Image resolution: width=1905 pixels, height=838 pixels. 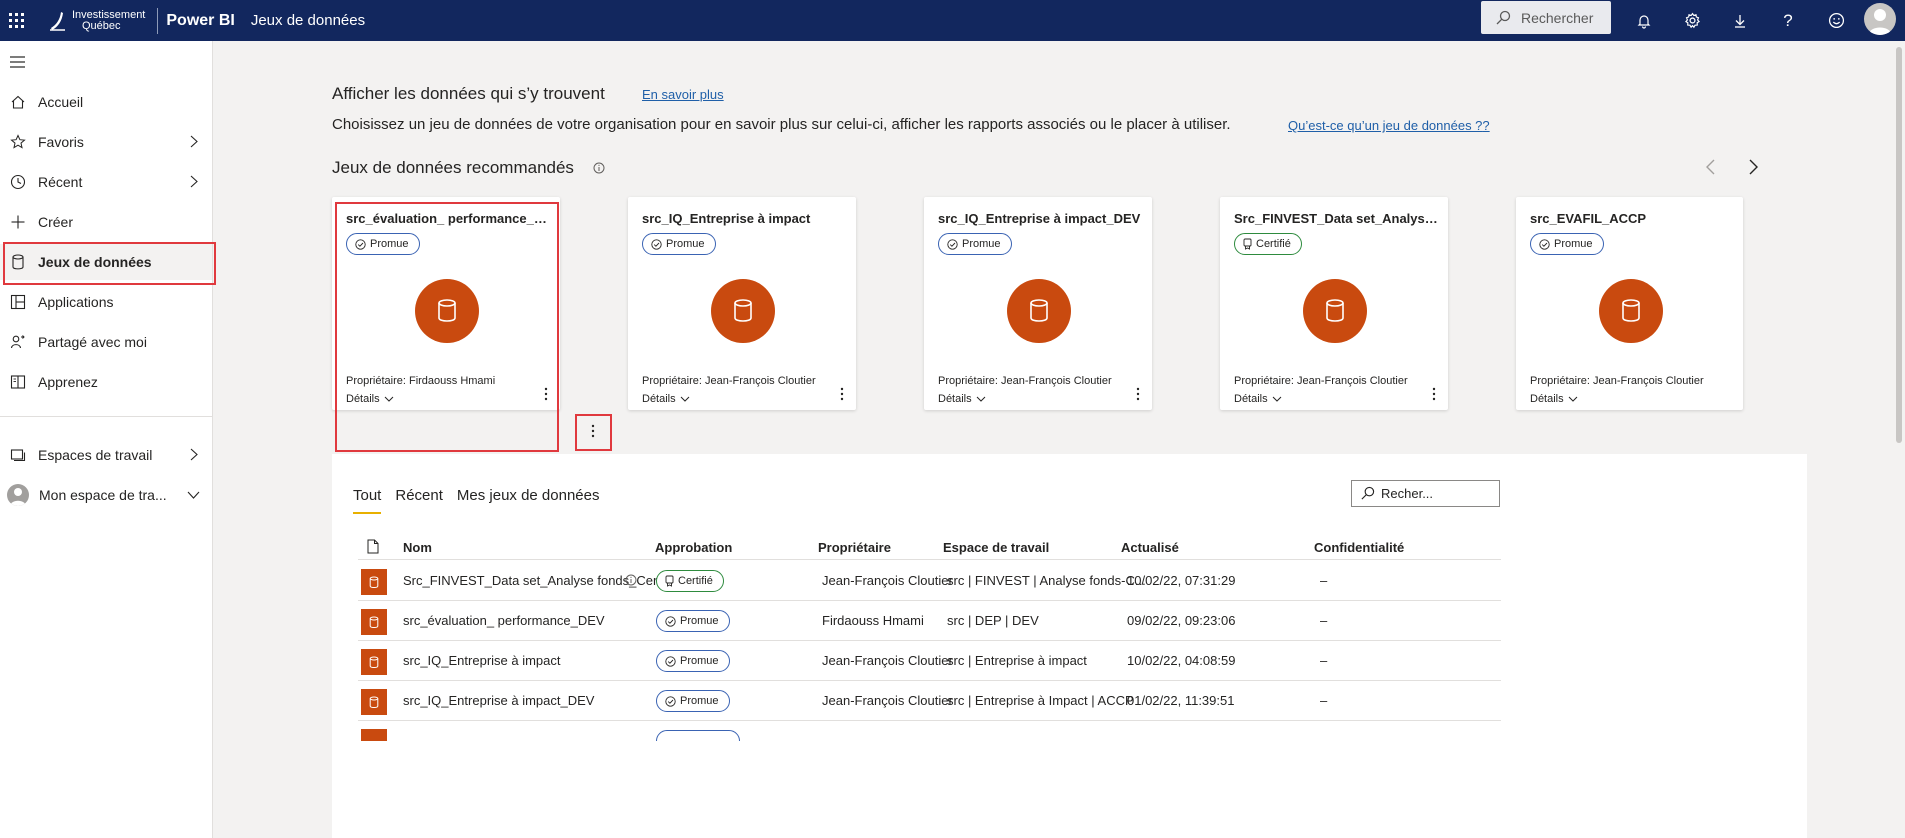 What do you see at coordinates (1836, 20) in the screenshot?
I see `feedback-button` at bounding box center [1836, 20].